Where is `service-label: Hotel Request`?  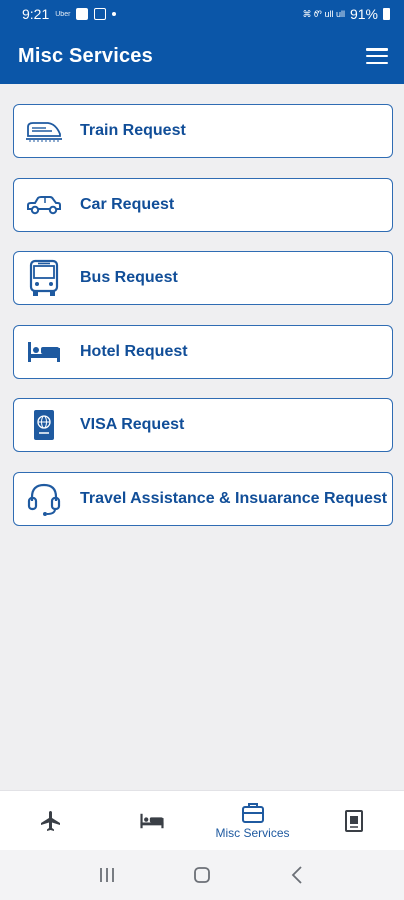 service-label: Hotel Request is located at coordinates (134, 351).